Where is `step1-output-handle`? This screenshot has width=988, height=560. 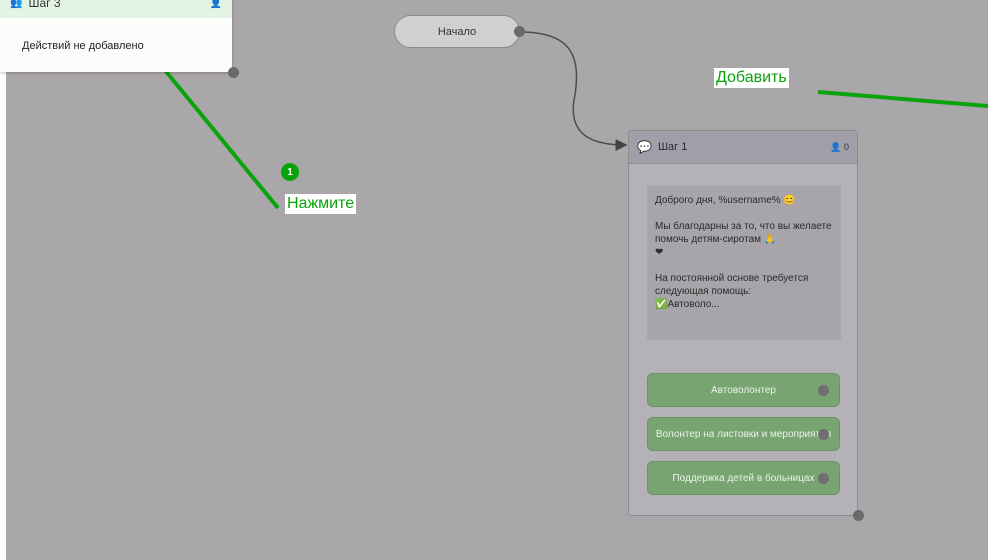
step1-output-handle is located at coordinates (858, 515).